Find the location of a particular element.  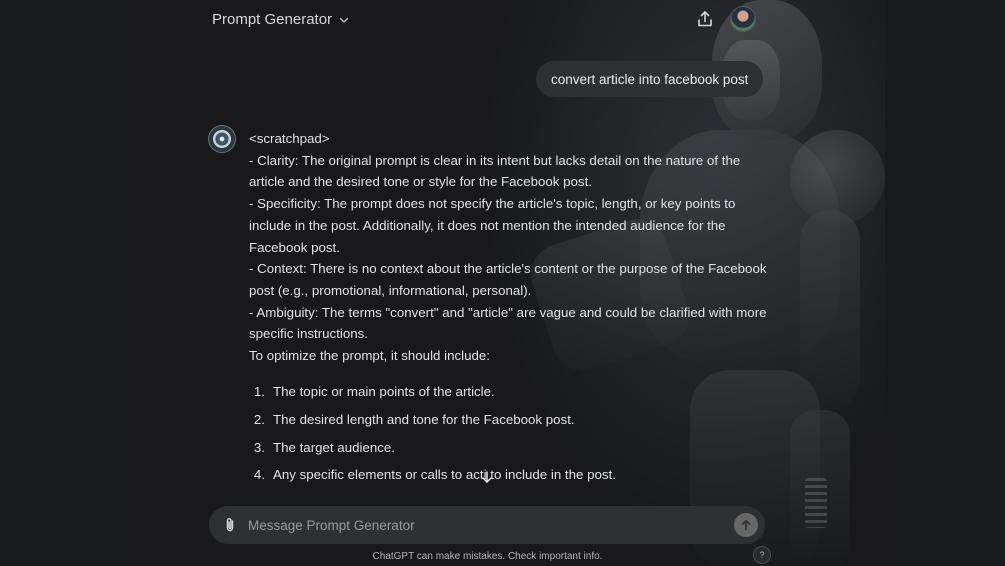

user-message: convert article into facebook post is located at coordinates (650, 79).